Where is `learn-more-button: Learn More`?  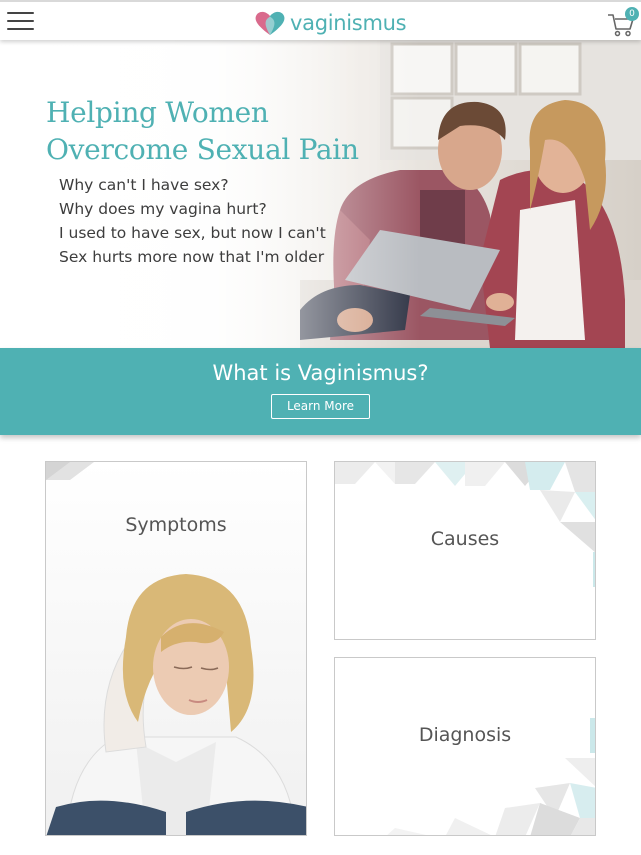 learn-more-button: Learn More is located at coordinates (320, 406).